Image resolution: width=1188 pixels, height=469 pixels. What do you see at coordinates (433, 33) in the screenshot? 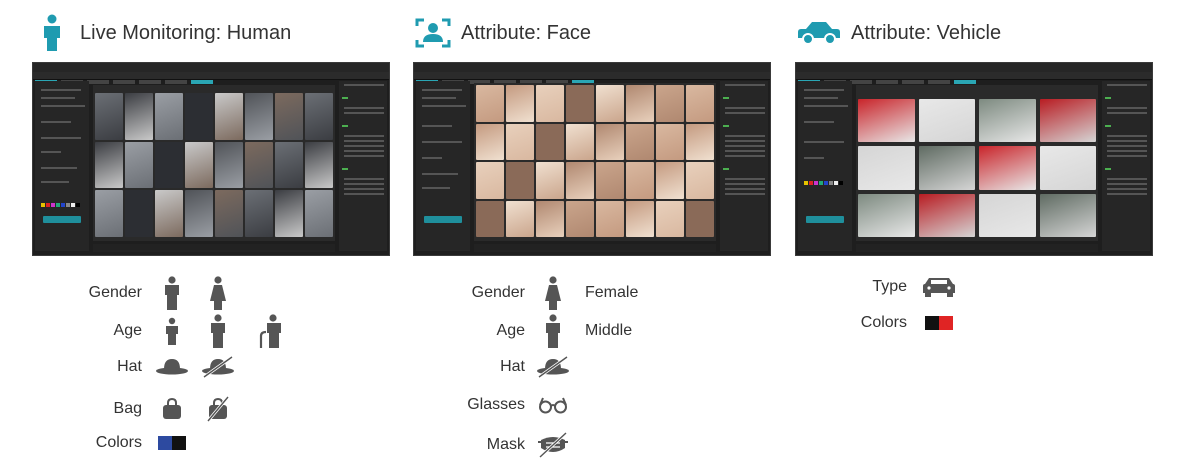
I see `face-scan-icon` at bounding box center [433, 33].